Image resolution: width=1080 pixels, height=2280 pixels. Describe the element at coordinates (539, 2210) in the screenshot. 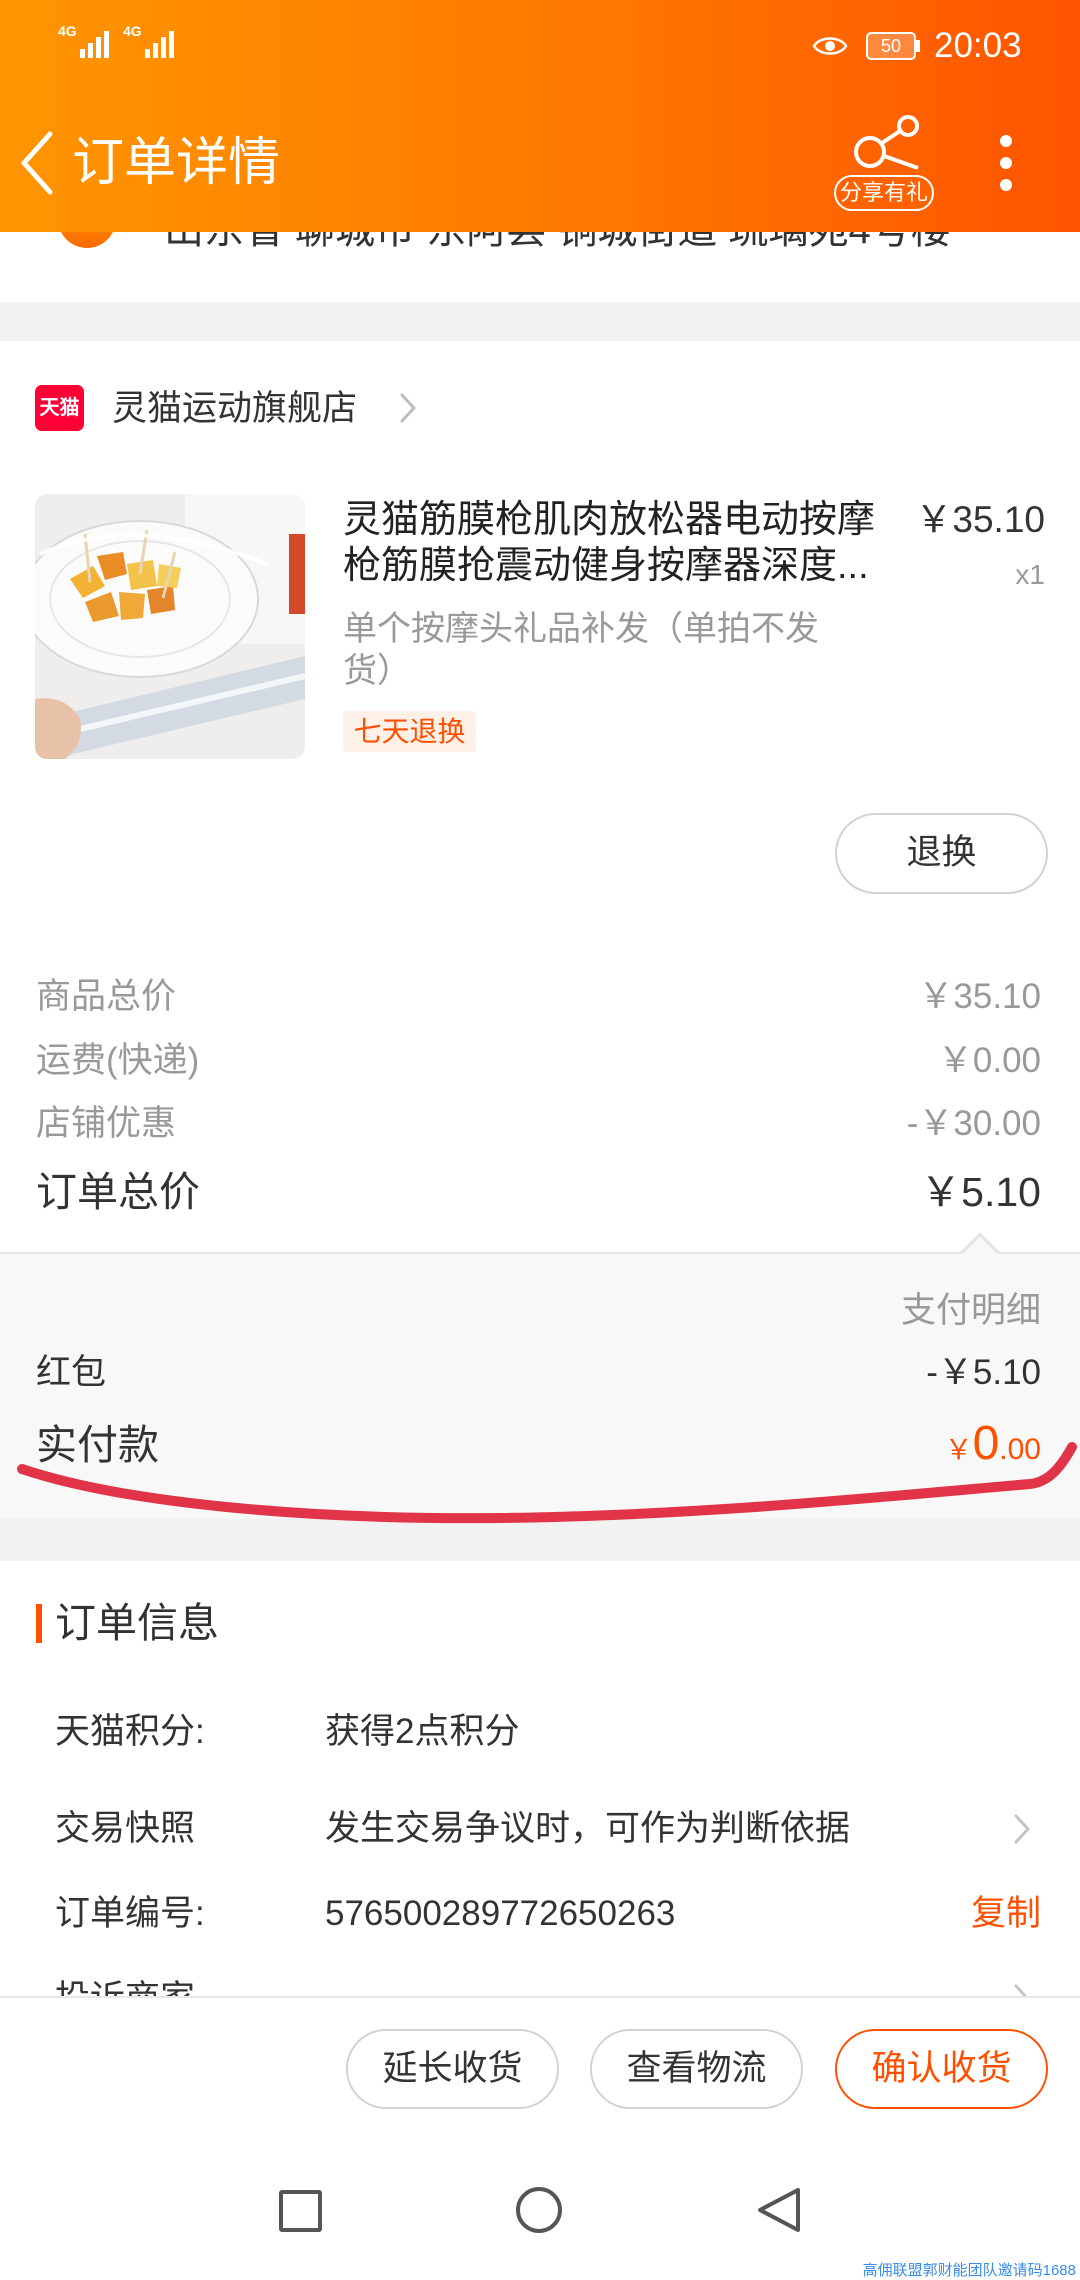

I see `circle-icon` at that location.